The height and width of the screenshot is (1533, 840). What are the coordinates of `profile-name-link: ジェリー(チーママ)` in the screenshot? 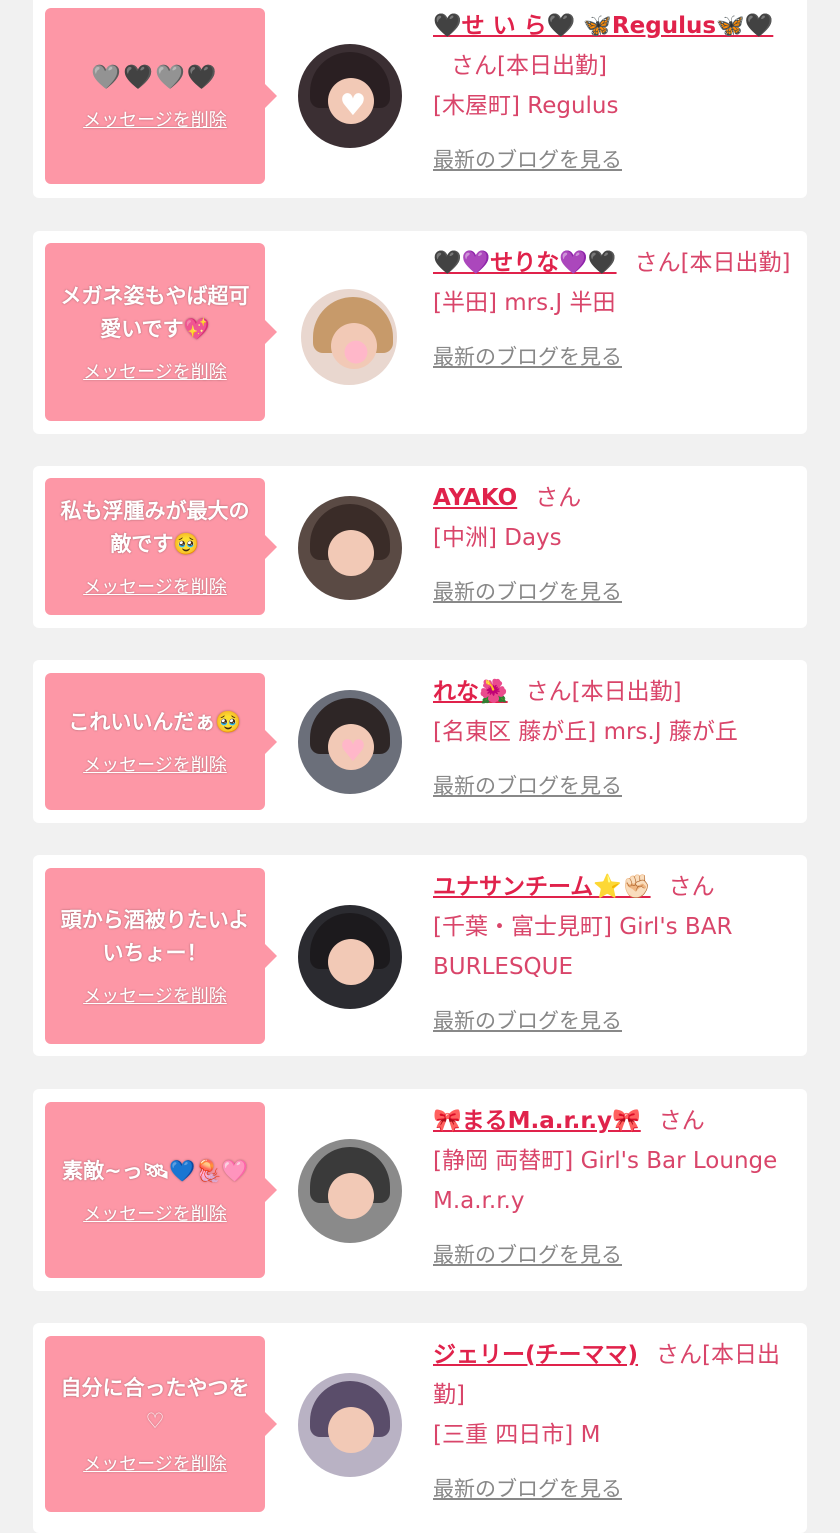 It's located at (535, 1355).